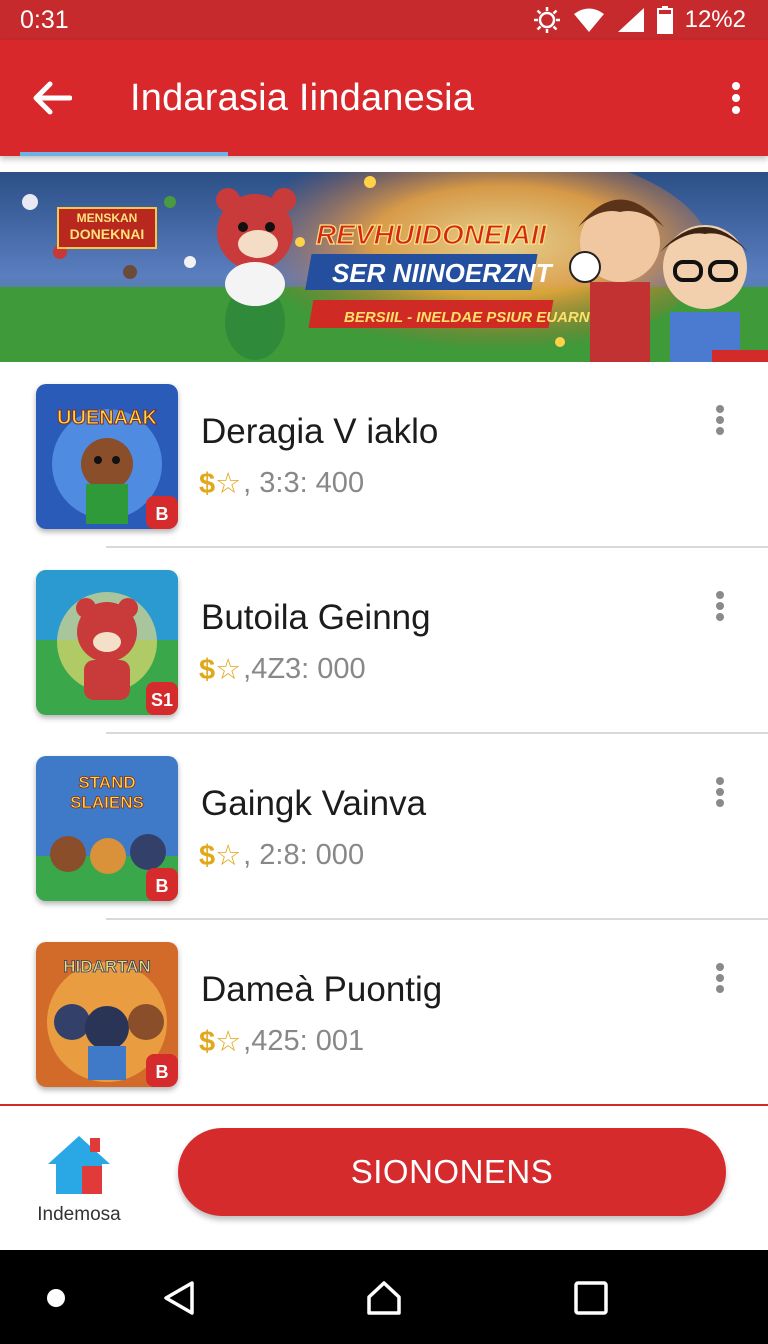  I want to click on price-value: , 3:3: 400, so click(304, 483).